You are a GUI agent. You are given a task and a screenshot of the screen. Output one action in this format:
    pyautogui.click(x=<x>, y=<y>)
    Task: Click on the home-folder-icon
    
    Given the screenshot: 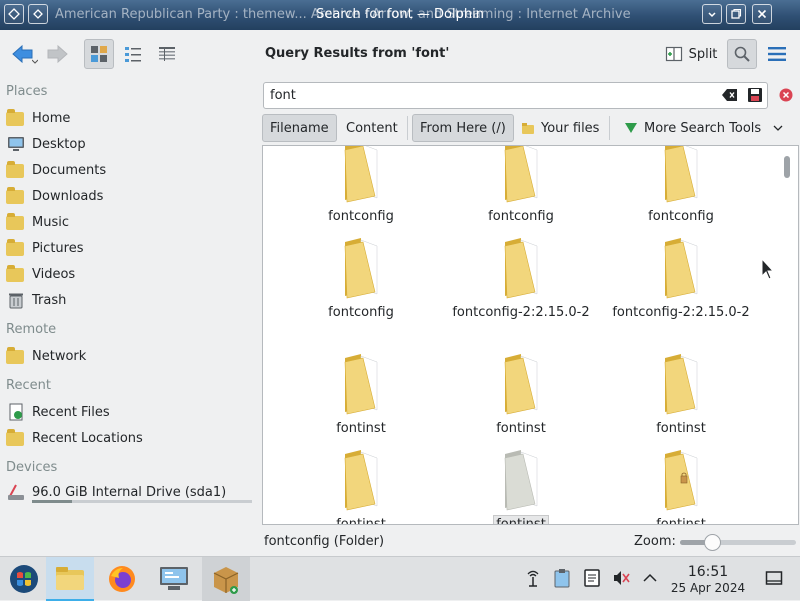 What is the action you would take?
    pyautogui.click(x=16, y=118)
    